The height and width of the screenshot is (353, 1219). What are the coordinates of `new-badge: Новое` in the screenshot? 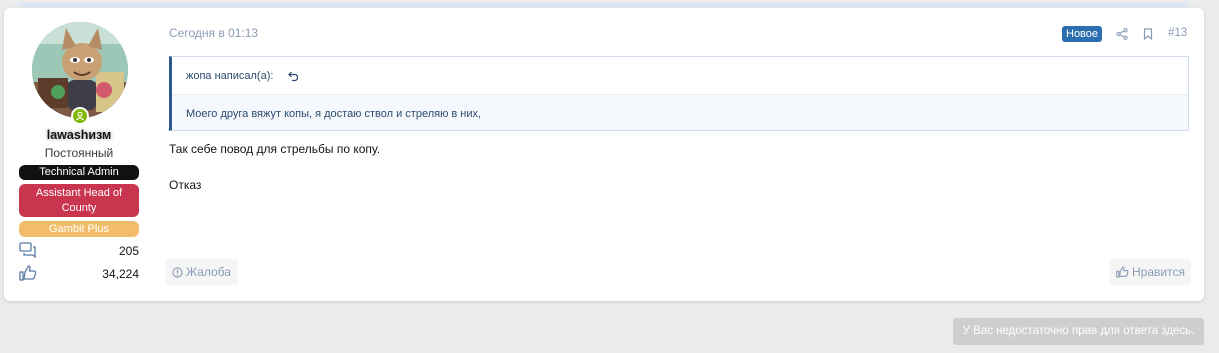 It's located at (1082, 34).